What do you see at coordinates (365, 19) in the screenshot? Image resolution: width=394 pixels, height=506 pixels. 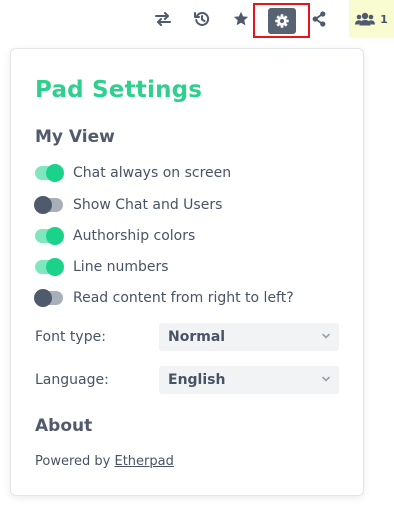 I see `users-icon` at bounding box center [365, 19].